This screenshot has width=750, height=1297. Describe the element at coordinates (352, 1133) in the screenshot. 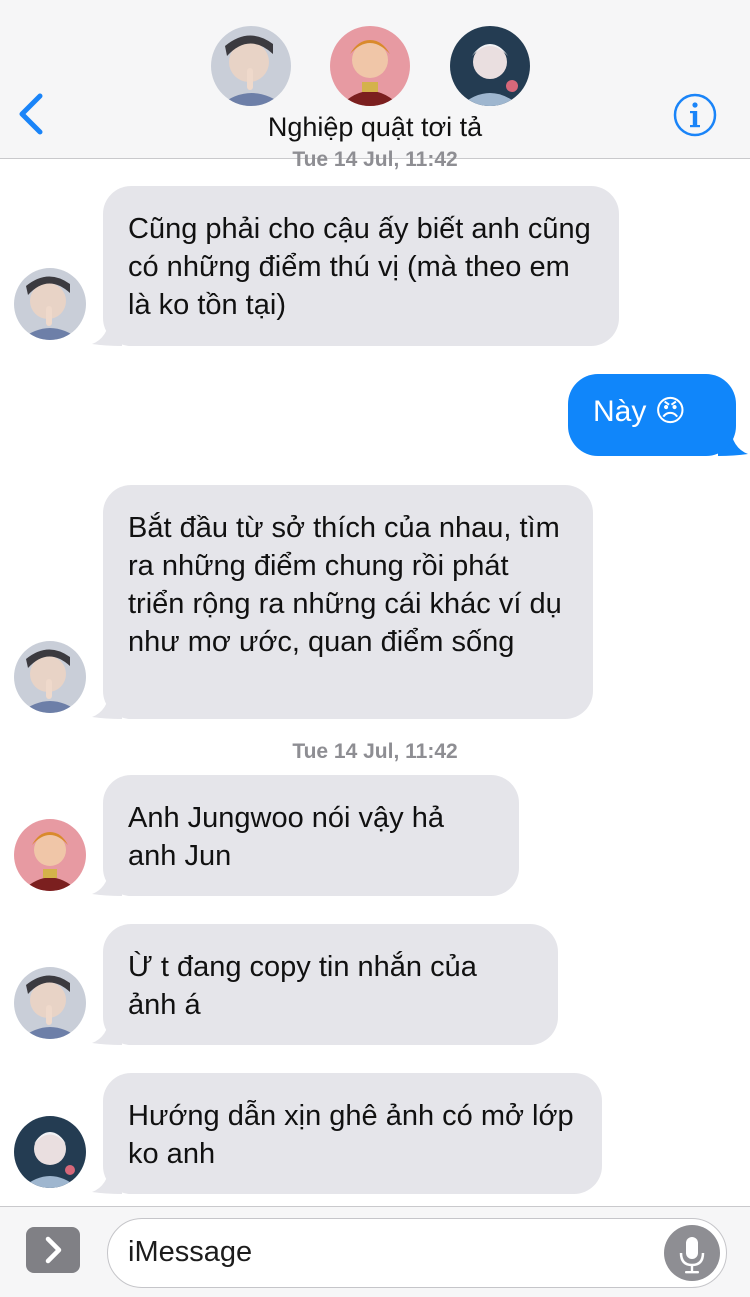

I see `received-message: Hướng dẫn xịn ghê ảnh có mở lớp ko anh` at that location.